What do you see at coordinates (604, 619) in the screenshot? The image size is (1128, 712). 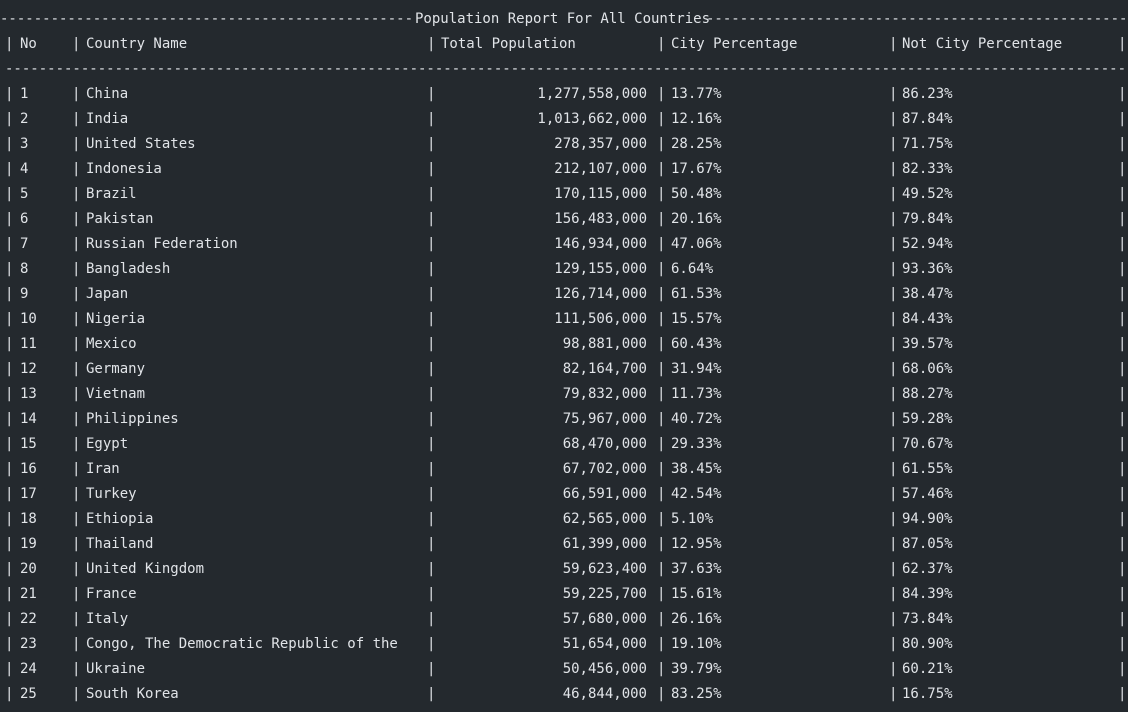 I see `total-population: 57,680,000` at bounding box center [604, 619].